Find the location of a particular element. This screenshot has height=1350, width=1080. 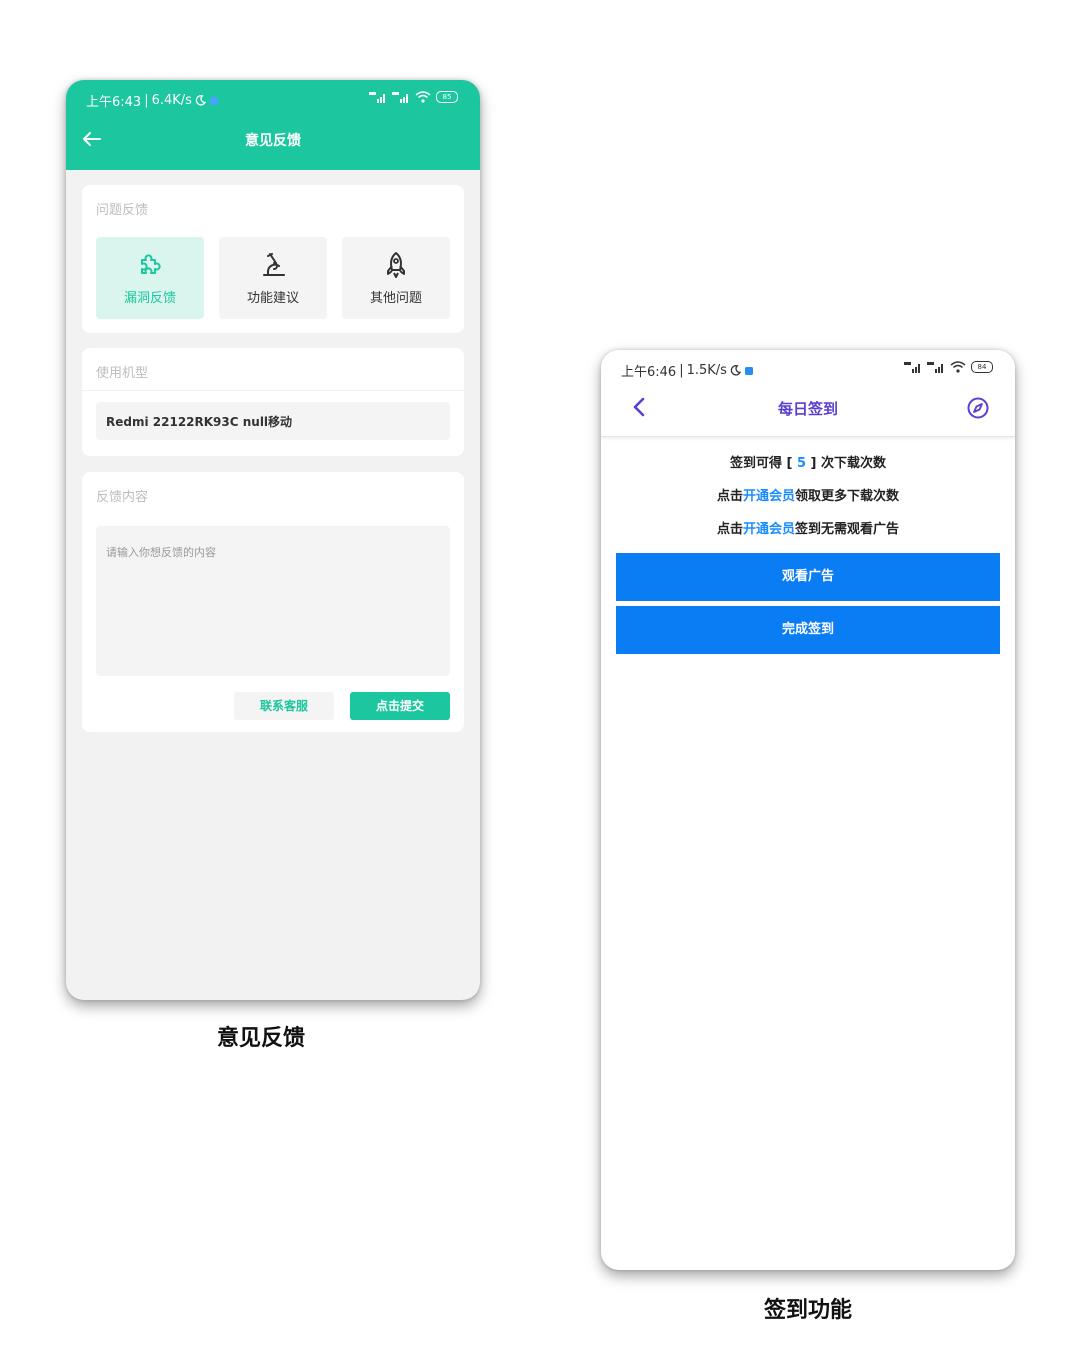

page-title: 每日签到 is located at coordinates (807, 409).